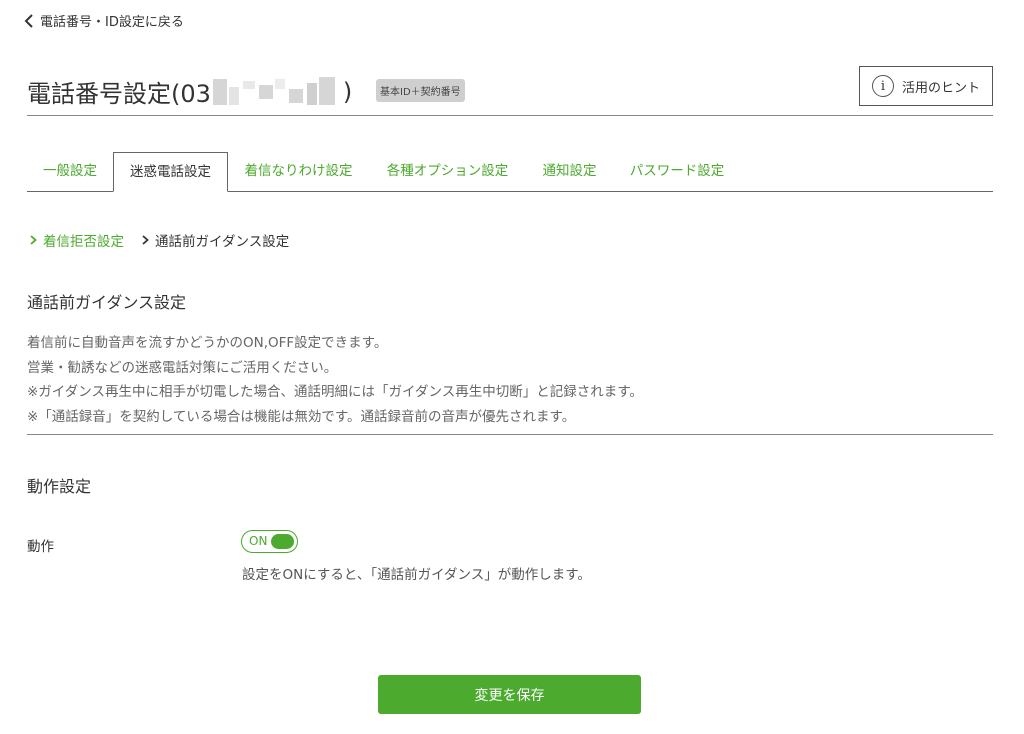  What do you see at coordinates (447, 172) in the screenshot?
I see `tab-options: 各種オプション設定` at bounding box center [447, 172].